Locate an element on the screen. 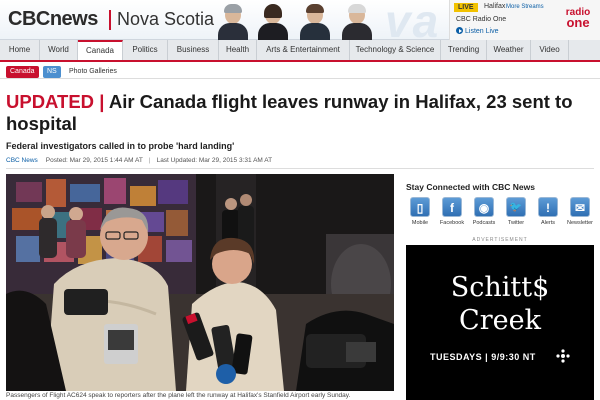 The height and width of the screenshot is (400, 600). cbc-gem-icon is located at coordinates (563, 356).